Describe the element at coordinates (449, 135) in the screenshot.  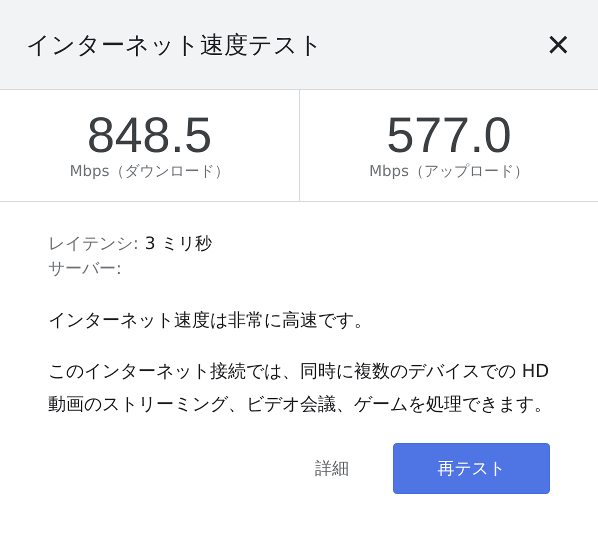
I see `speed-value: 577.0` at that location.